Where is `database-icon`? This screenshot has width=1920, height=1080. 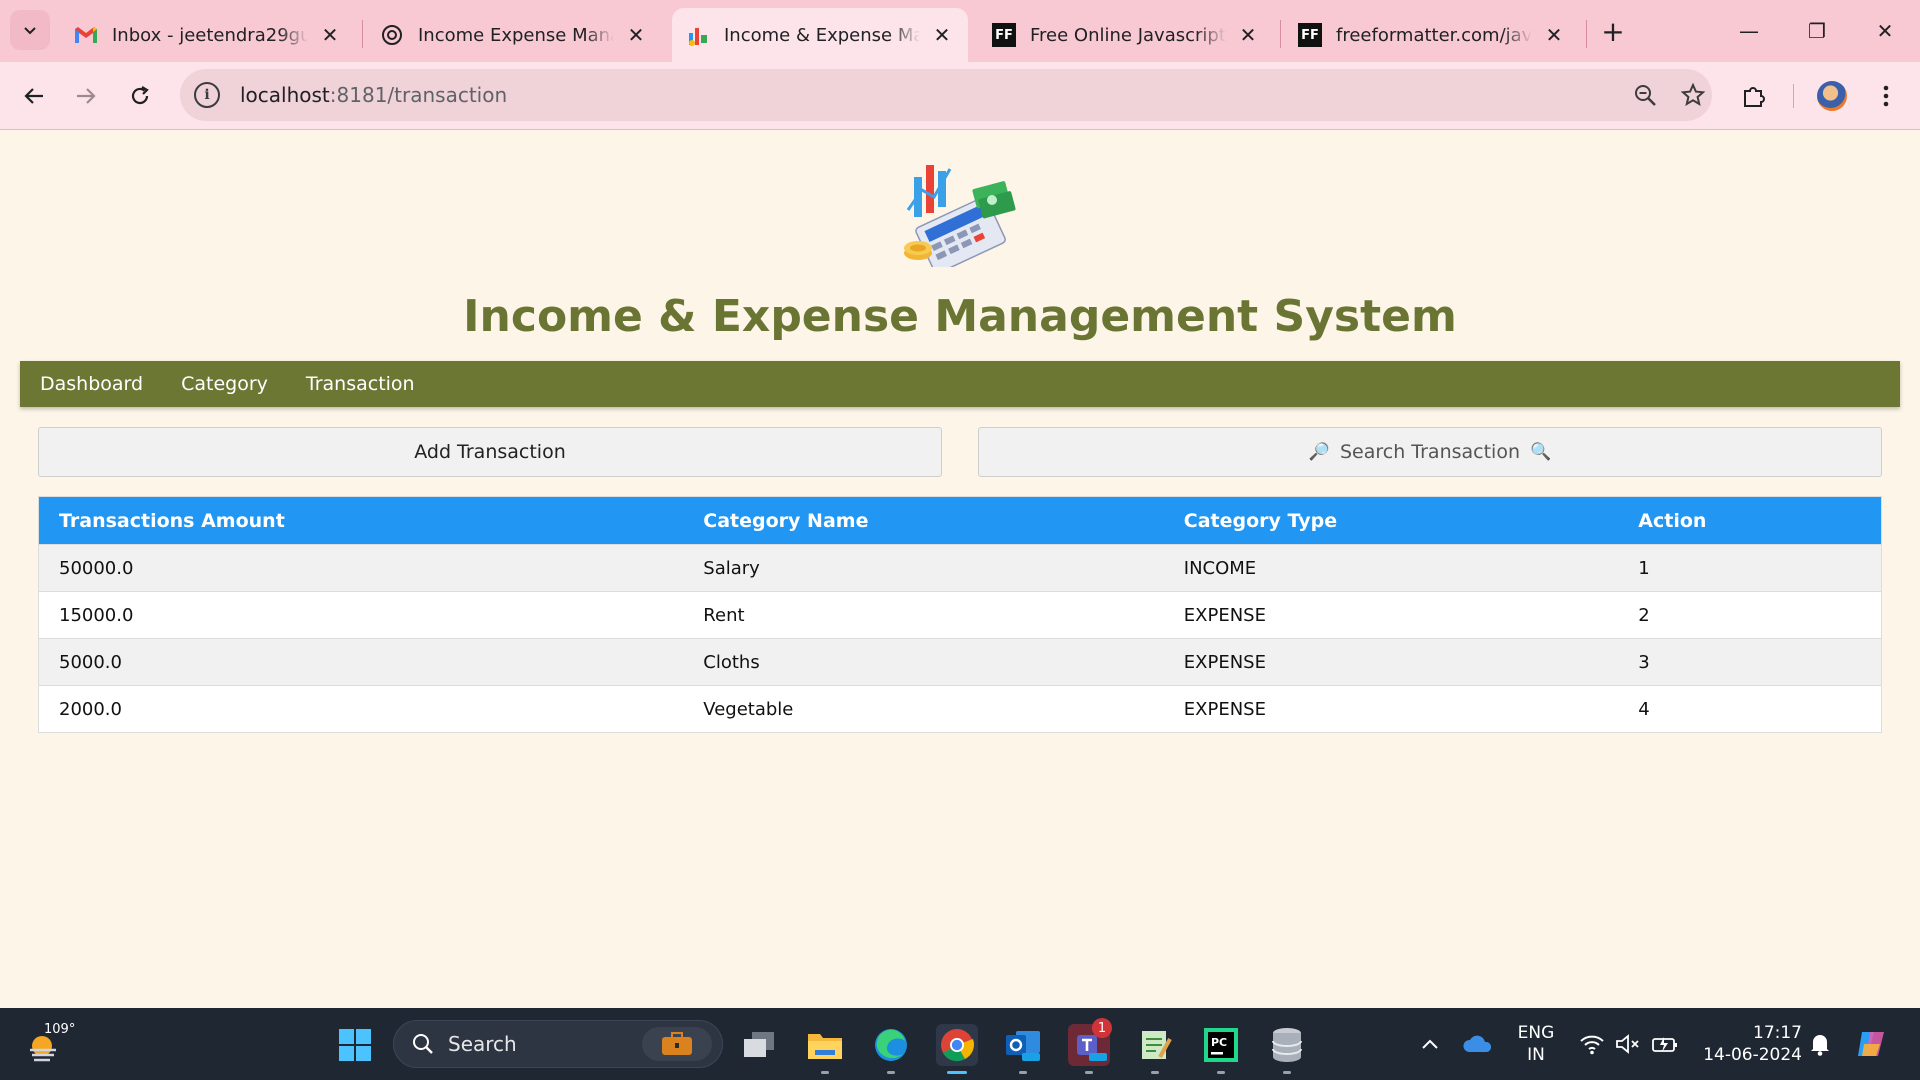
database-icon is located at coordinates (1287, 1045).